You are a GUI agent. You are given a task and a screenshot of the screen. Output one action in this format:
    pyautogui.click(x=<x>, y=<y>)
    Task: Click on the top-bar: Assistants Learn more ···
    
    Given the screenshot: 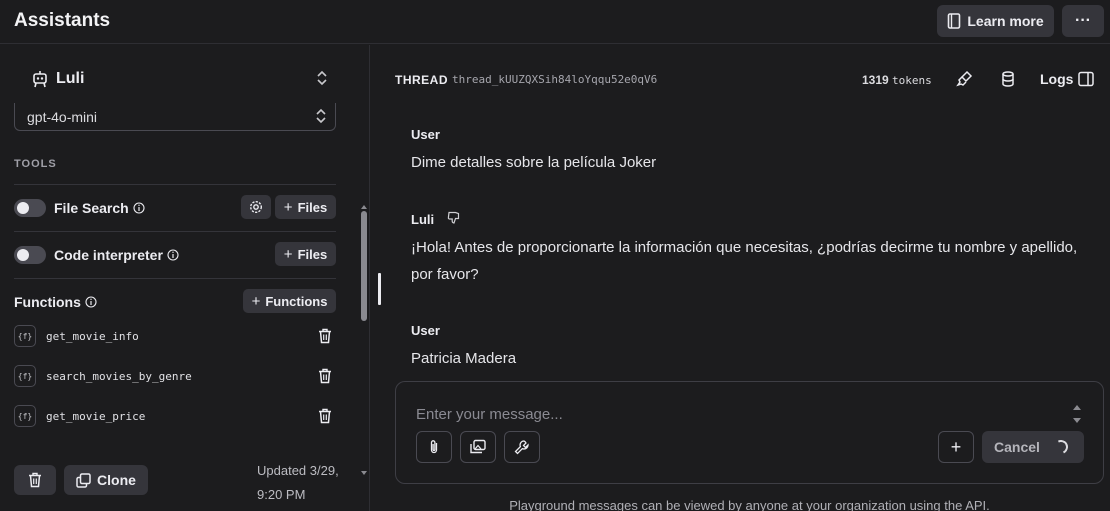 What is the action you would take?
    pyautogui.click(x=555, y=22)
    